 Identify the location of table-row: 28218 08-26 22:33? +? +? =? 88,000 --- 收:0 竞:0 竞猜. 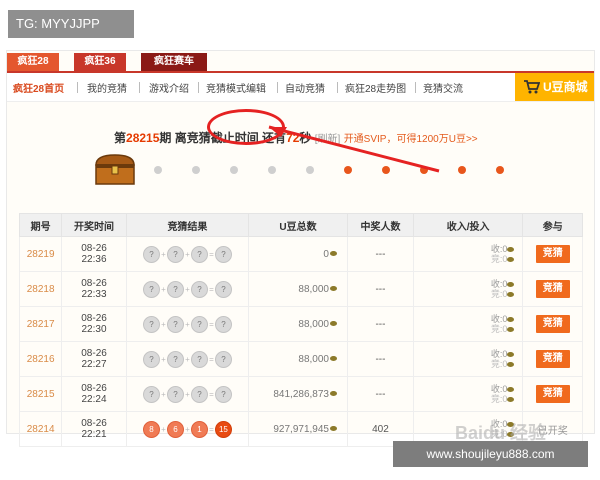
(300, 289).